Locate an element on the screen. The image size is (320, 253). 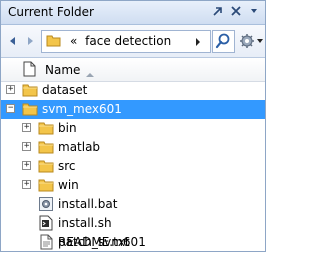
tree-label: dataset is located at coordinates (65, 90).